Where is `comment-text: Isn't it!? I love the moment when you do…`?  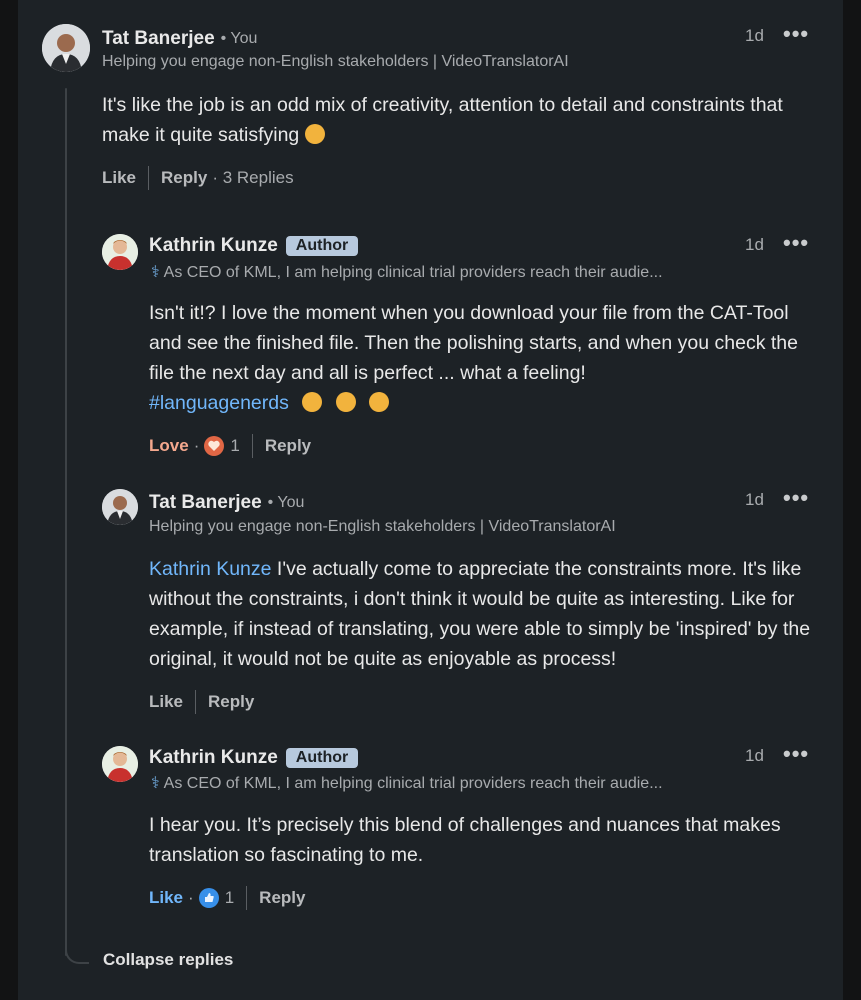 comment-text: Isn't it!? I love the moment when you do… is located at coordinates (473, 358).